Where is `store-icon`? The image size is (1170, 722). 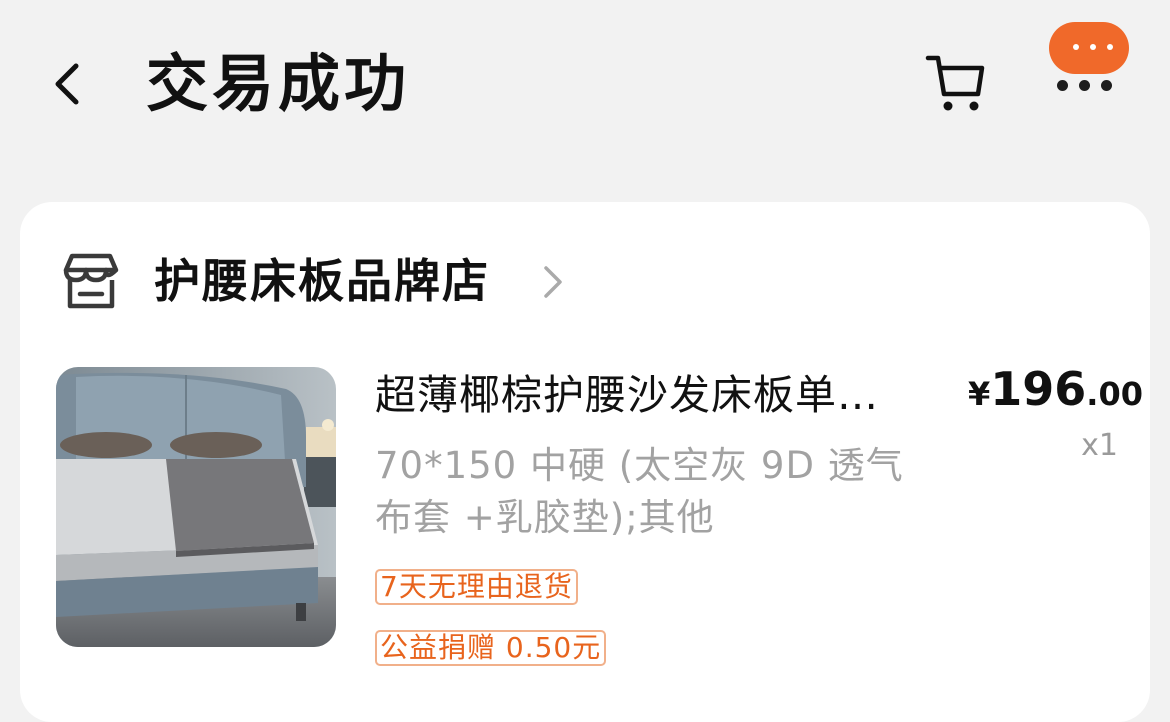
store-icon is located at coordinates (91, 281).